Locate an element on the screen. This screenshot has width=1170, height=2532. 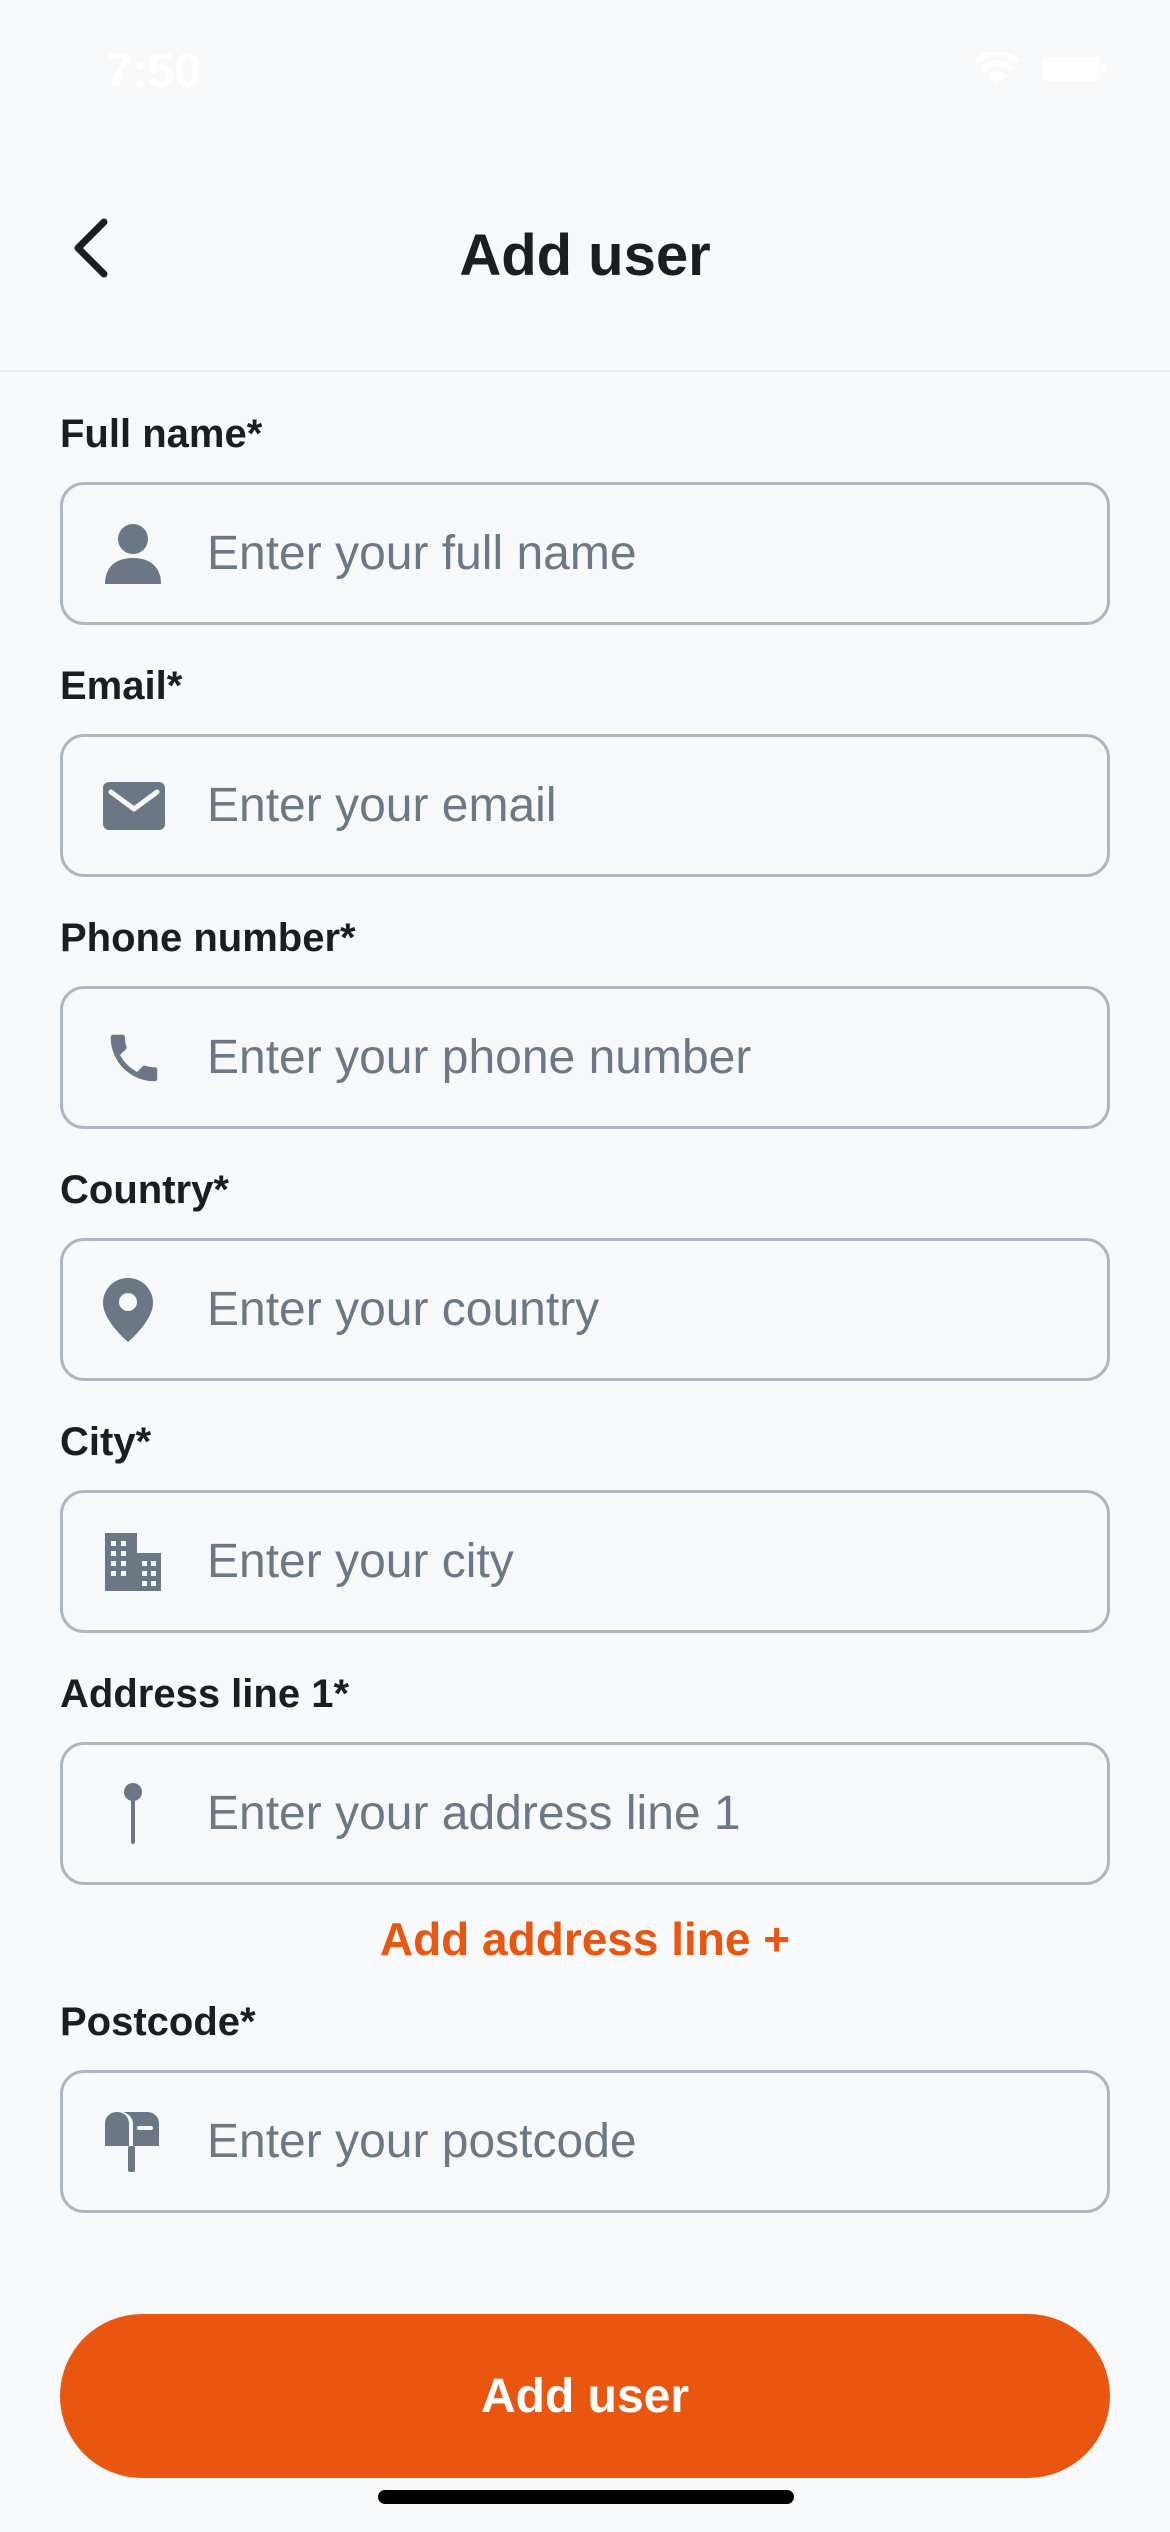
postcode-field: Postcode* is located at coordinates (585, 2086).